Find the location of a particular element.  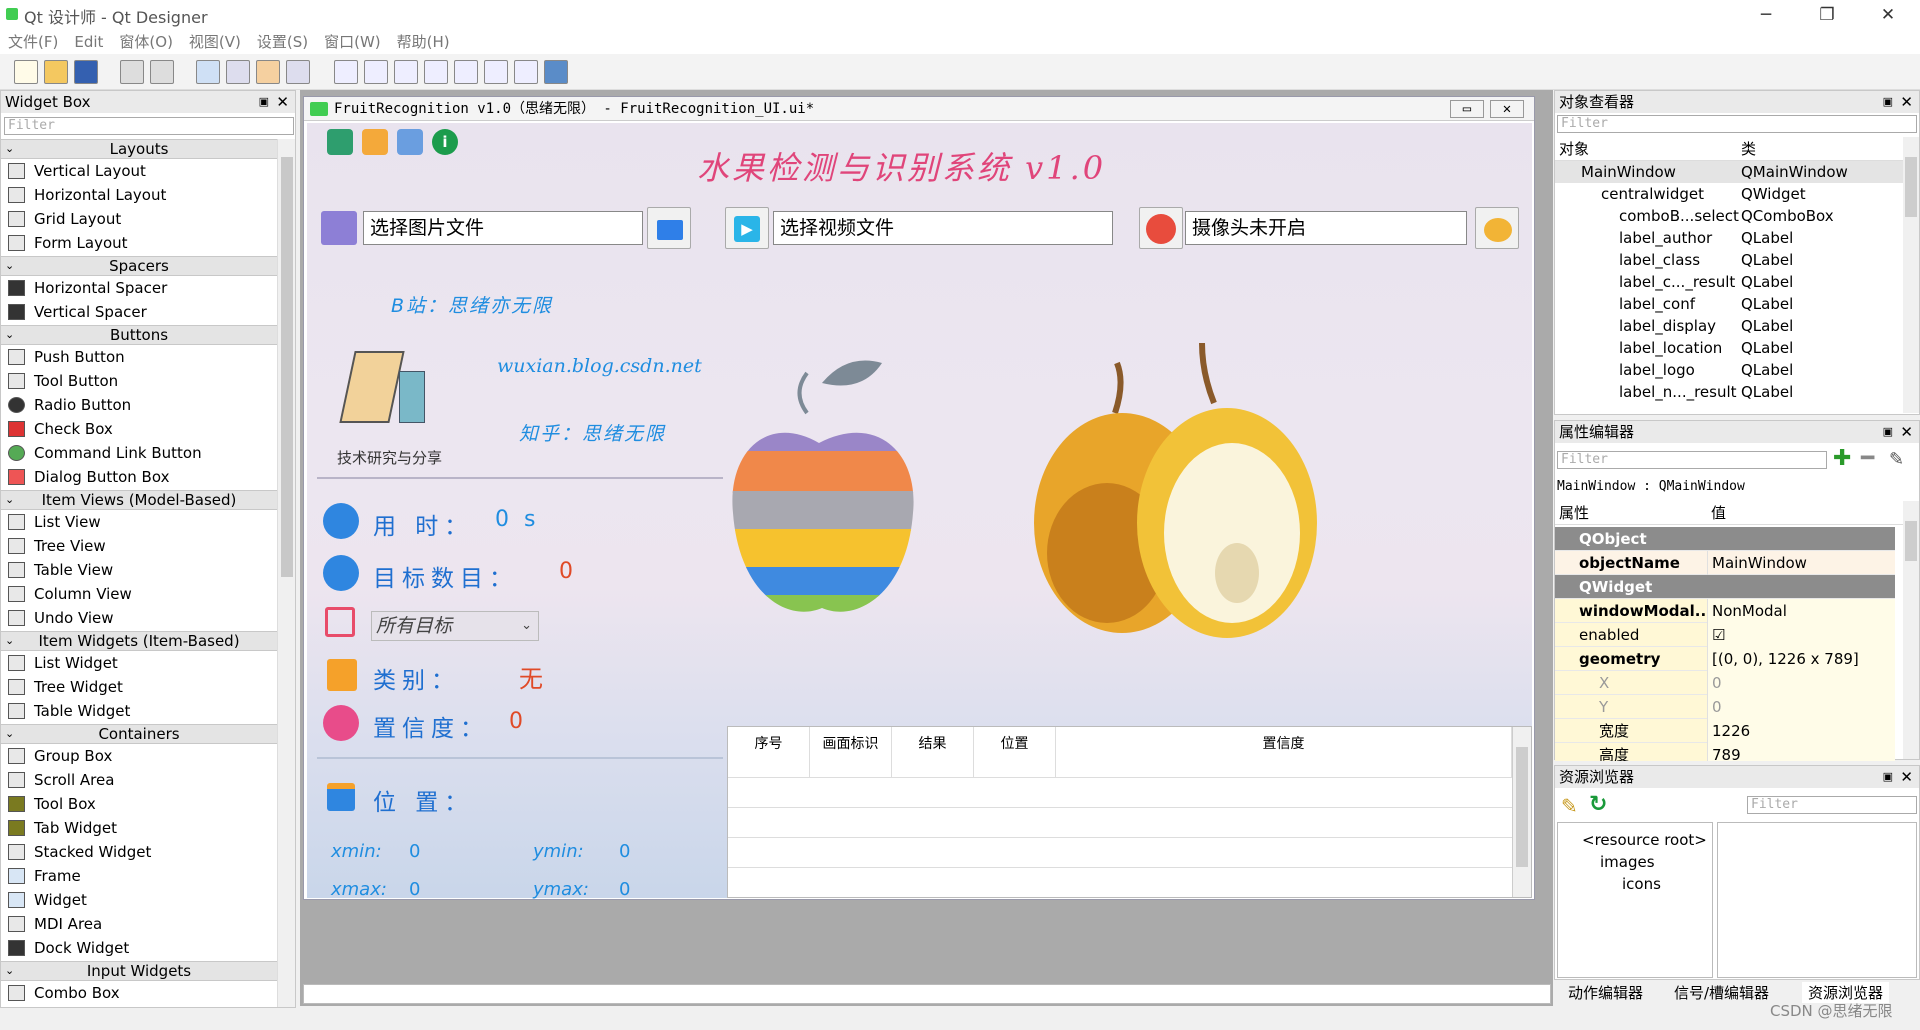

widget-tool-box: Tool Box is located at coordinates (139, 804).